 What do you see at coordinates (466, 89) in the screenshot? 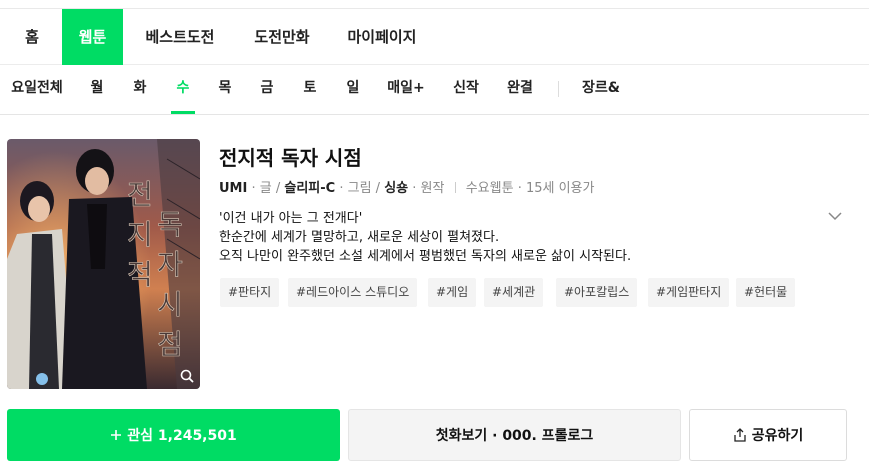
I see `tab-new: 신작` at bounding box center [466, 89].